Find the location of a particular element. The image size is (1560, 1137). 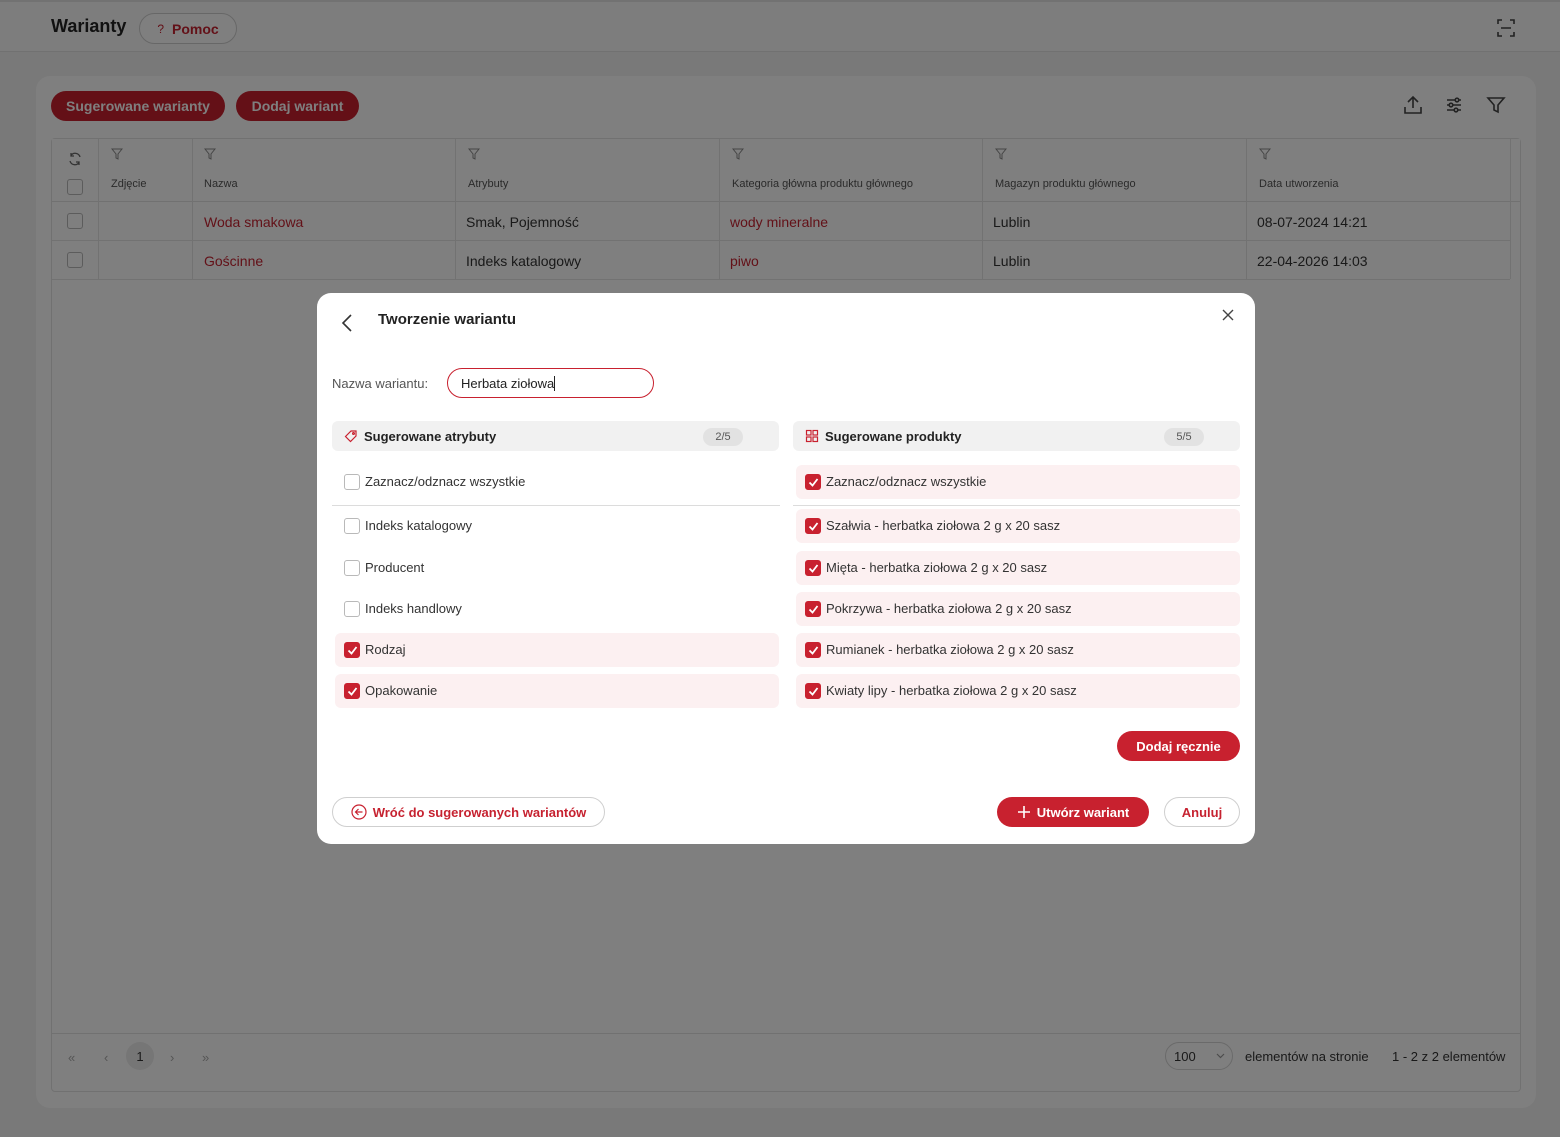

attributes-select-all: Zaznacz/odznacz wszystkie is located at coordinates (557, 482).